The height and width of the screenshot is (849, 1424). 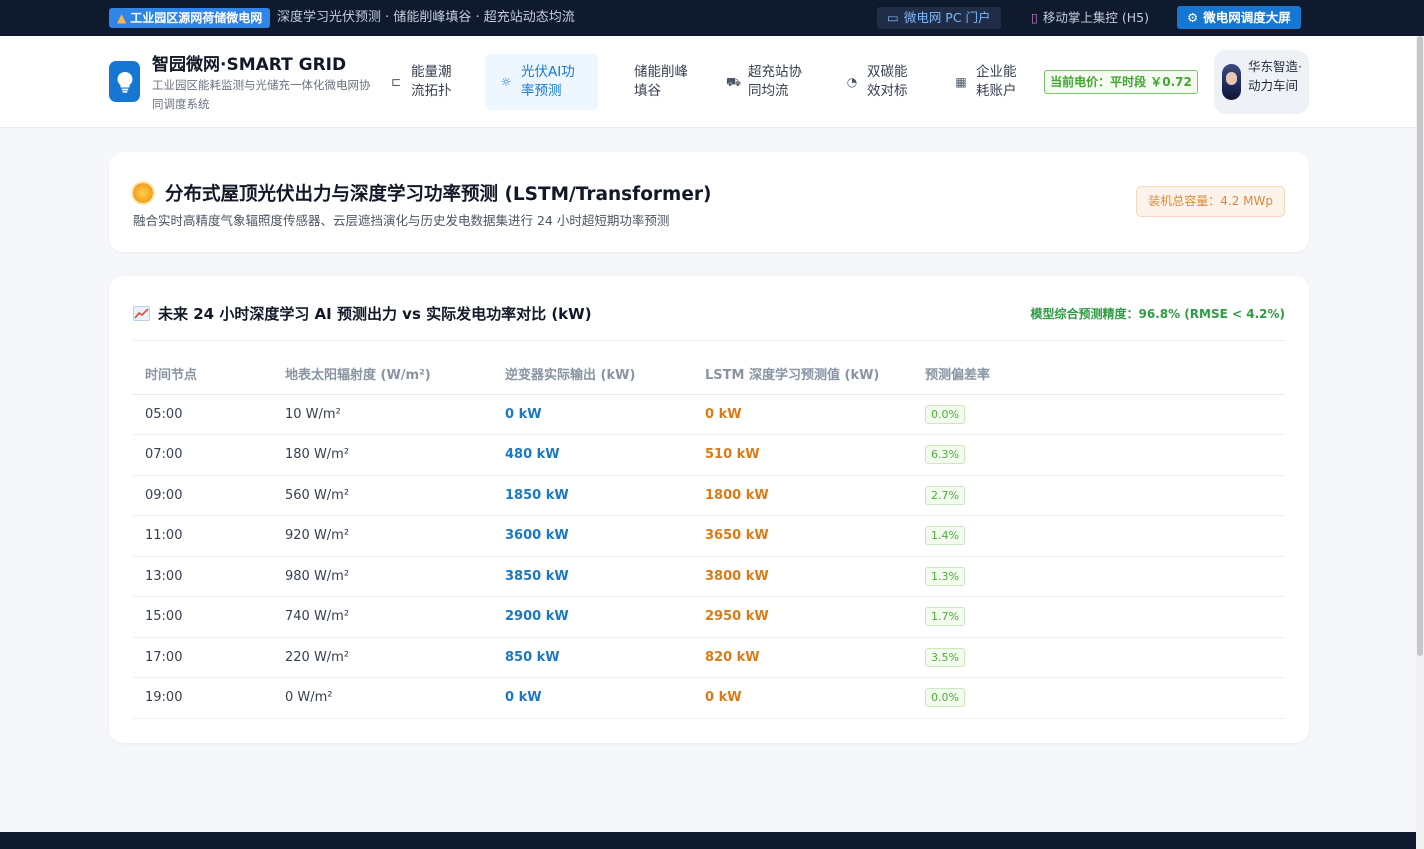 What do you see at coordinates (945, 455) in the screenshot?
I see `deviation-badge: 6.3%` at bounding box center [945, 455].